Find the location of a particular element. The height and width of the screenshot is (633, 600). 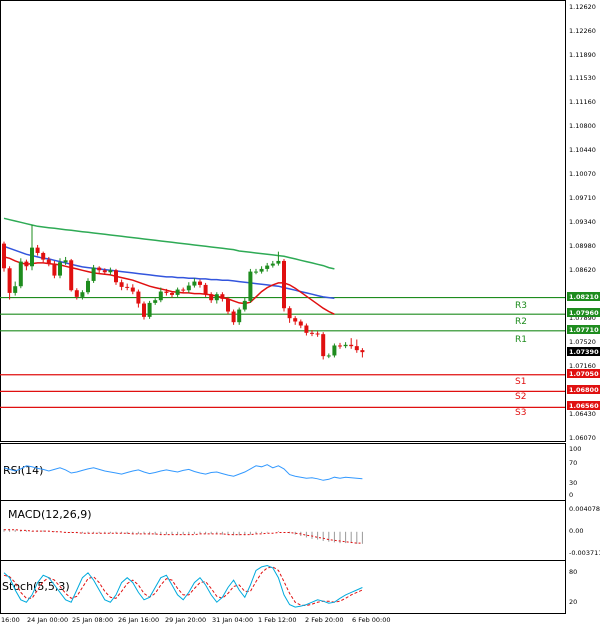

price-tag-r2: 1.07960 is located at coordinates (584, 313).